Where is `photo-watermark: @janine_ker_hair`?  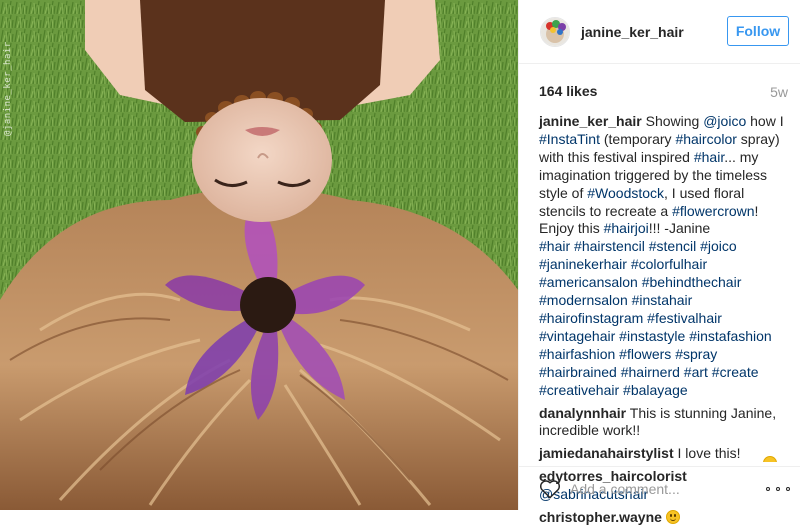
photo-watermark: @janine_ker_hair is located at coordinates (8, 88).